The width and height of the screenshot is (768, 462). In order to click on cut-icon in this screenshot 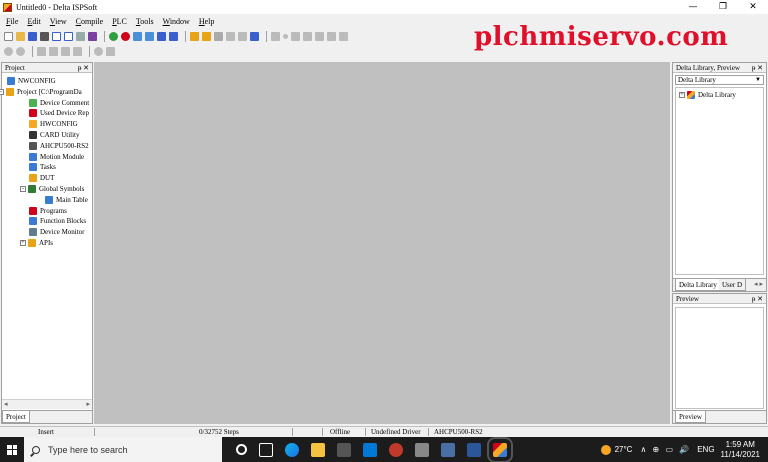, I will do `click(41, 51)`.